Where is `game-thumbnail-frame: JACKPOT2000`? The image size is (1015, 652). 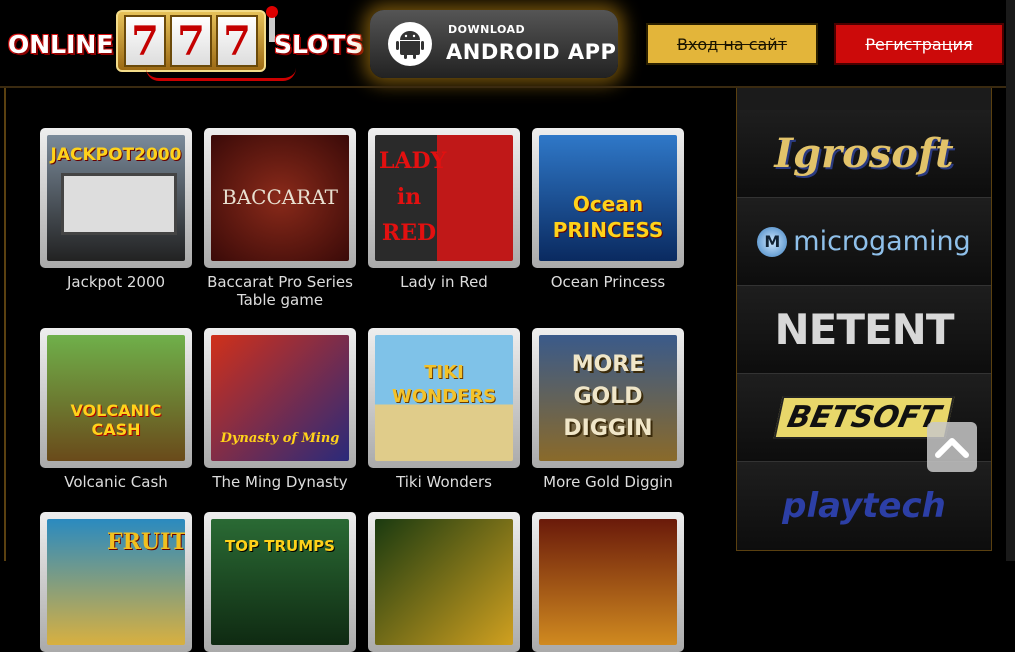
game-thumbnail-frame: JACKPOT2000 is located at coordinates (116, 198).